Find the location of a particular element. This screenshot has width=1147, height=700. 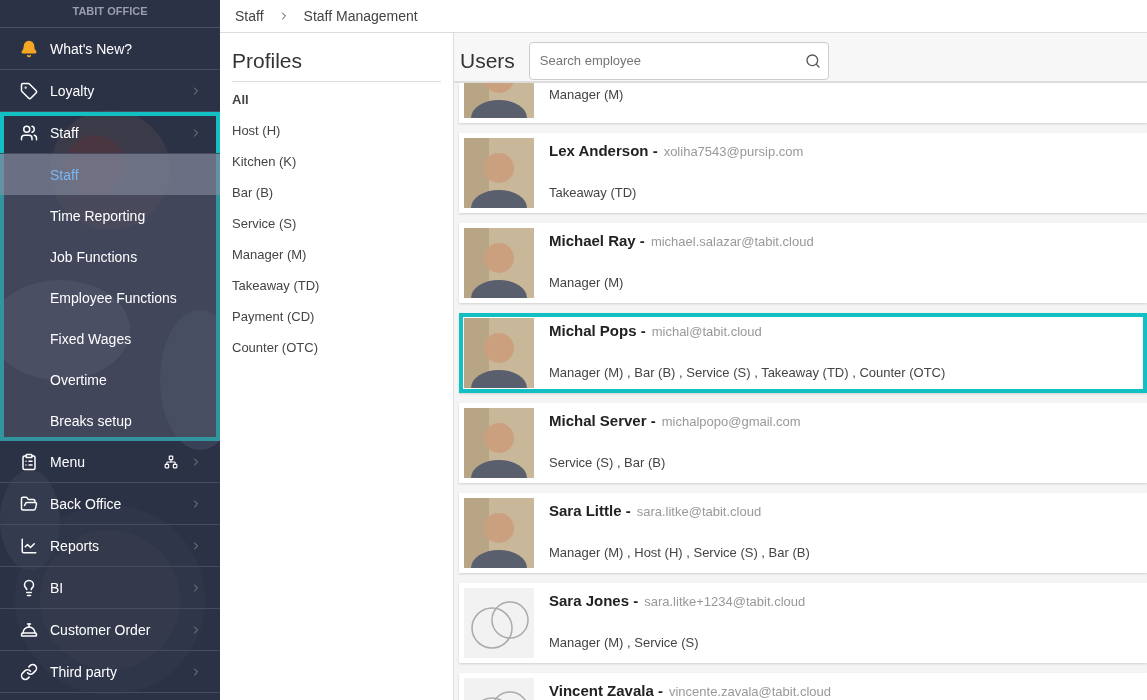

profile-item: All is located at coordinates (336, 107).